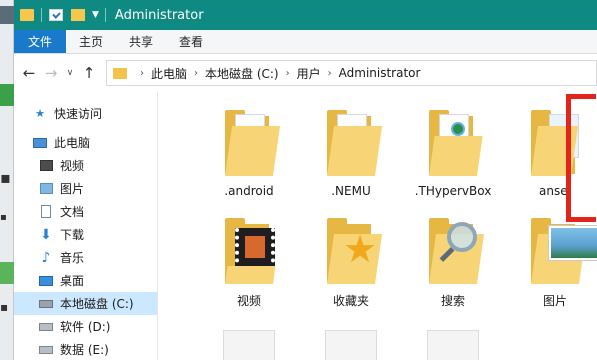 This screenshot has width=597, height=360. I want to click on file-name: 收藏夹, so click(350, 301).